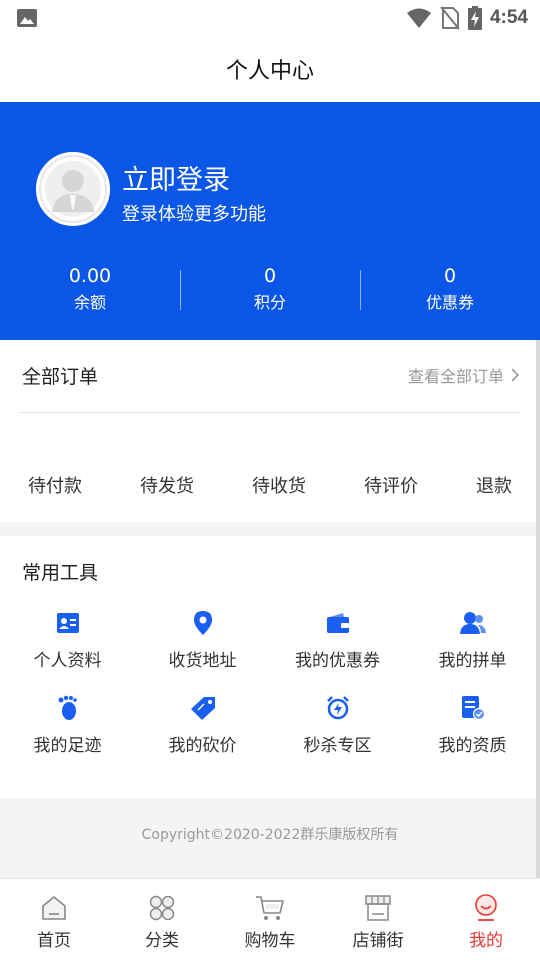 This screenshot has height=960, width=540. I want to click on tool-flash-sale: 秒杀专区, so click(337, 733).